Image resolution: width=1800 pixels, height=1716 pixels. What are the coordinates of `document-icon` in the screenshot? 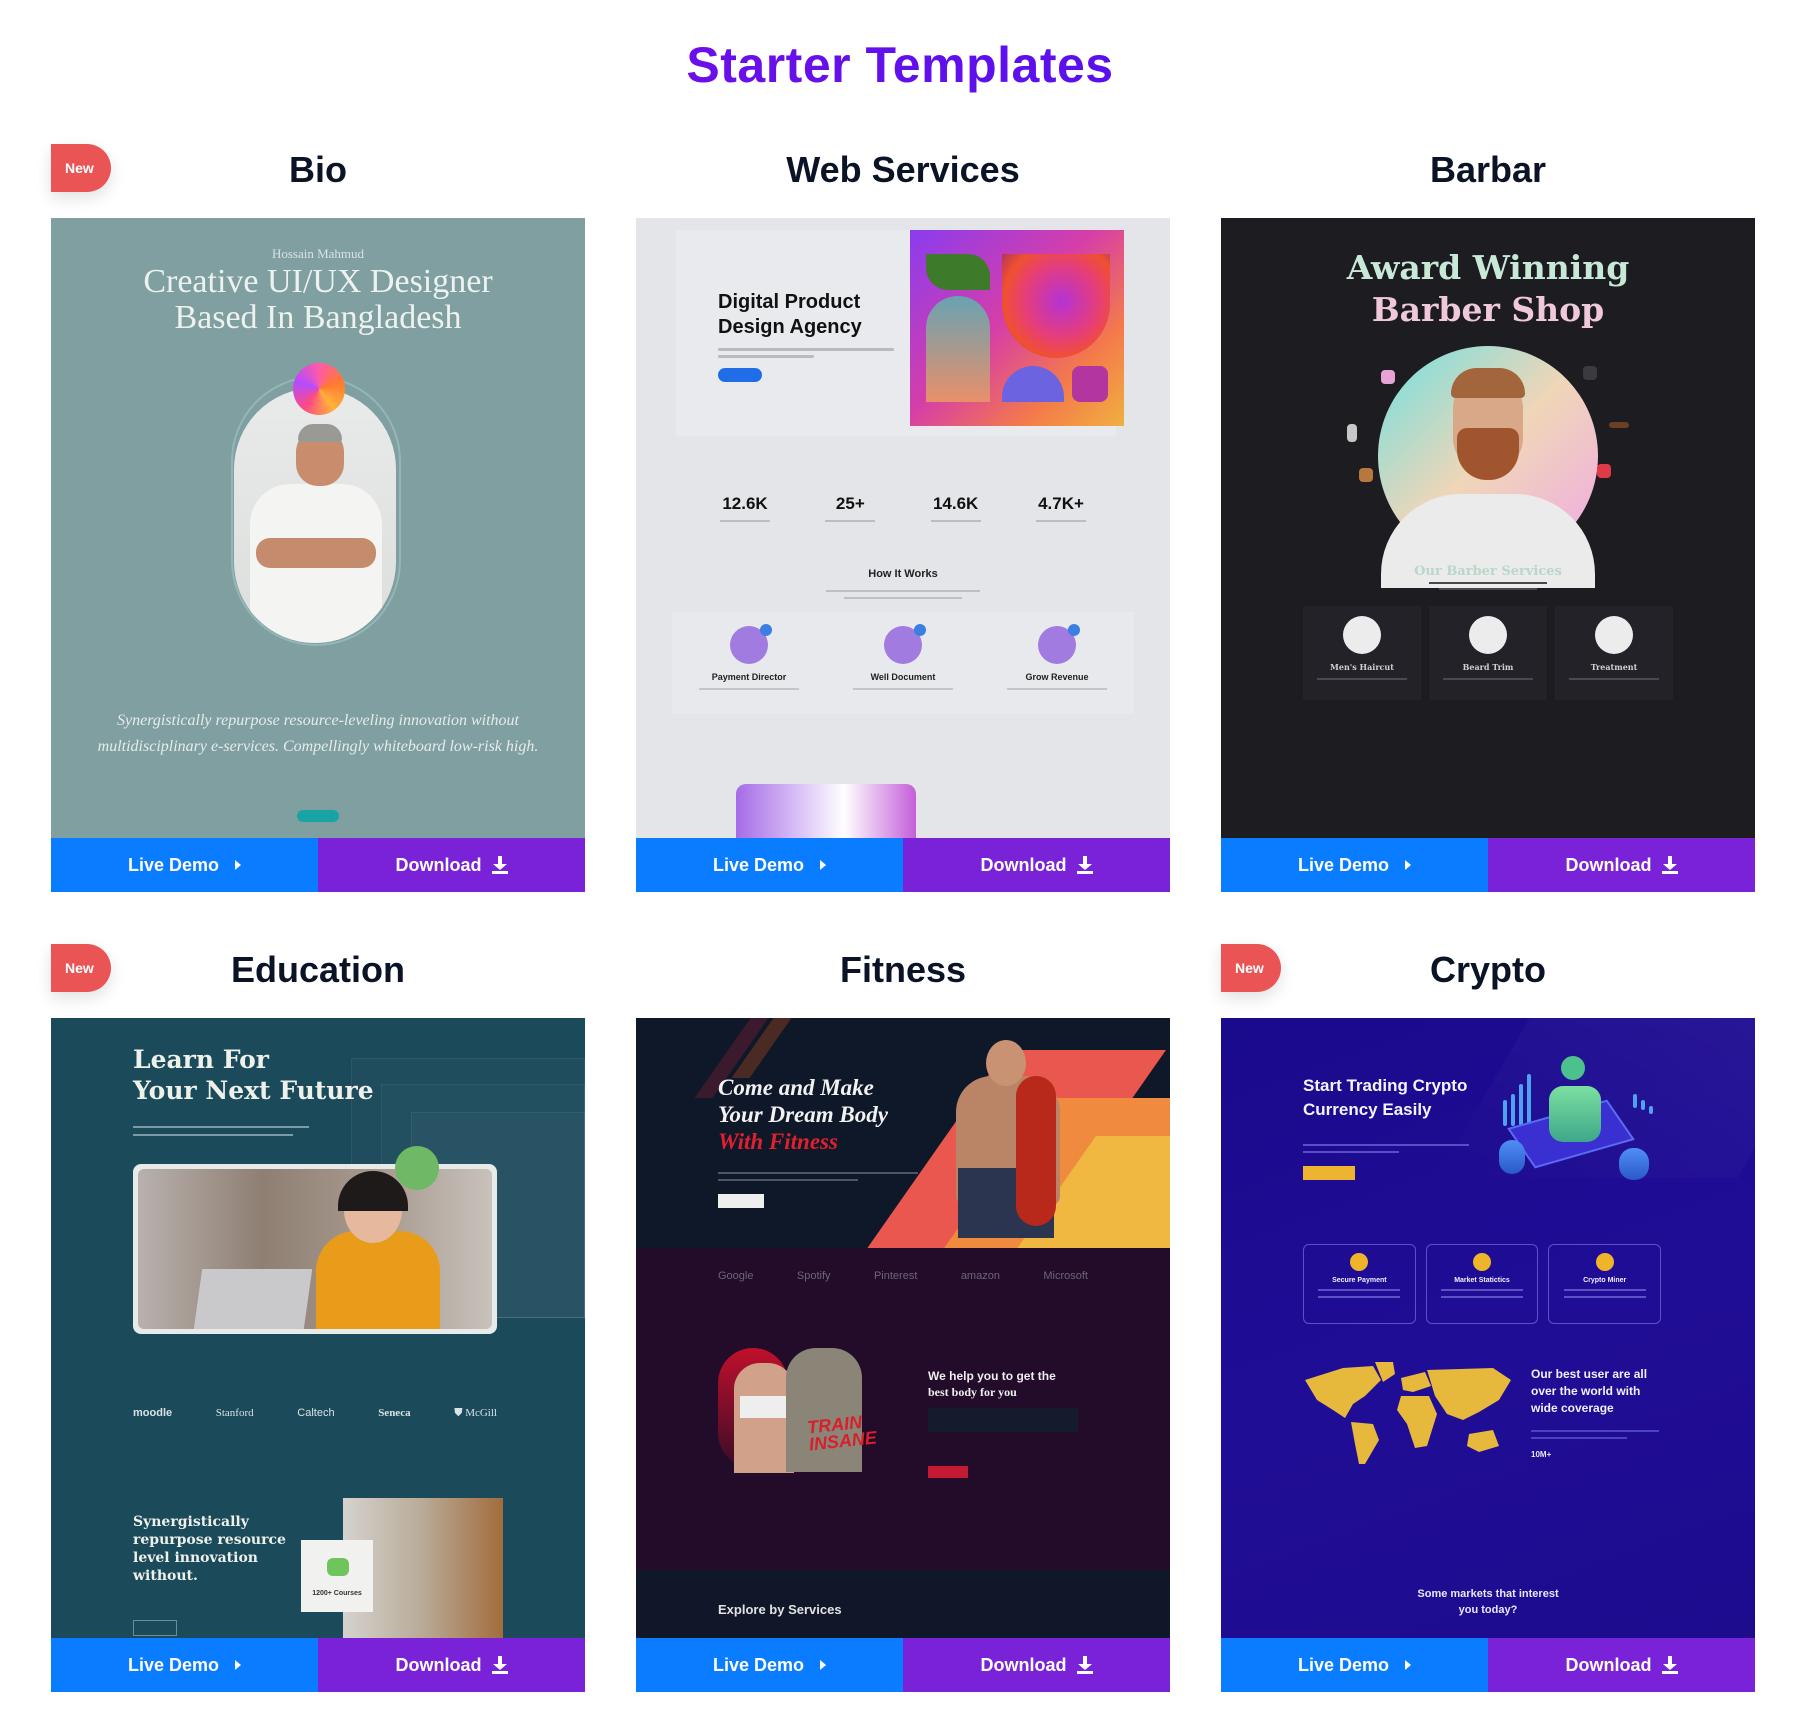 It's located at (905, 644).